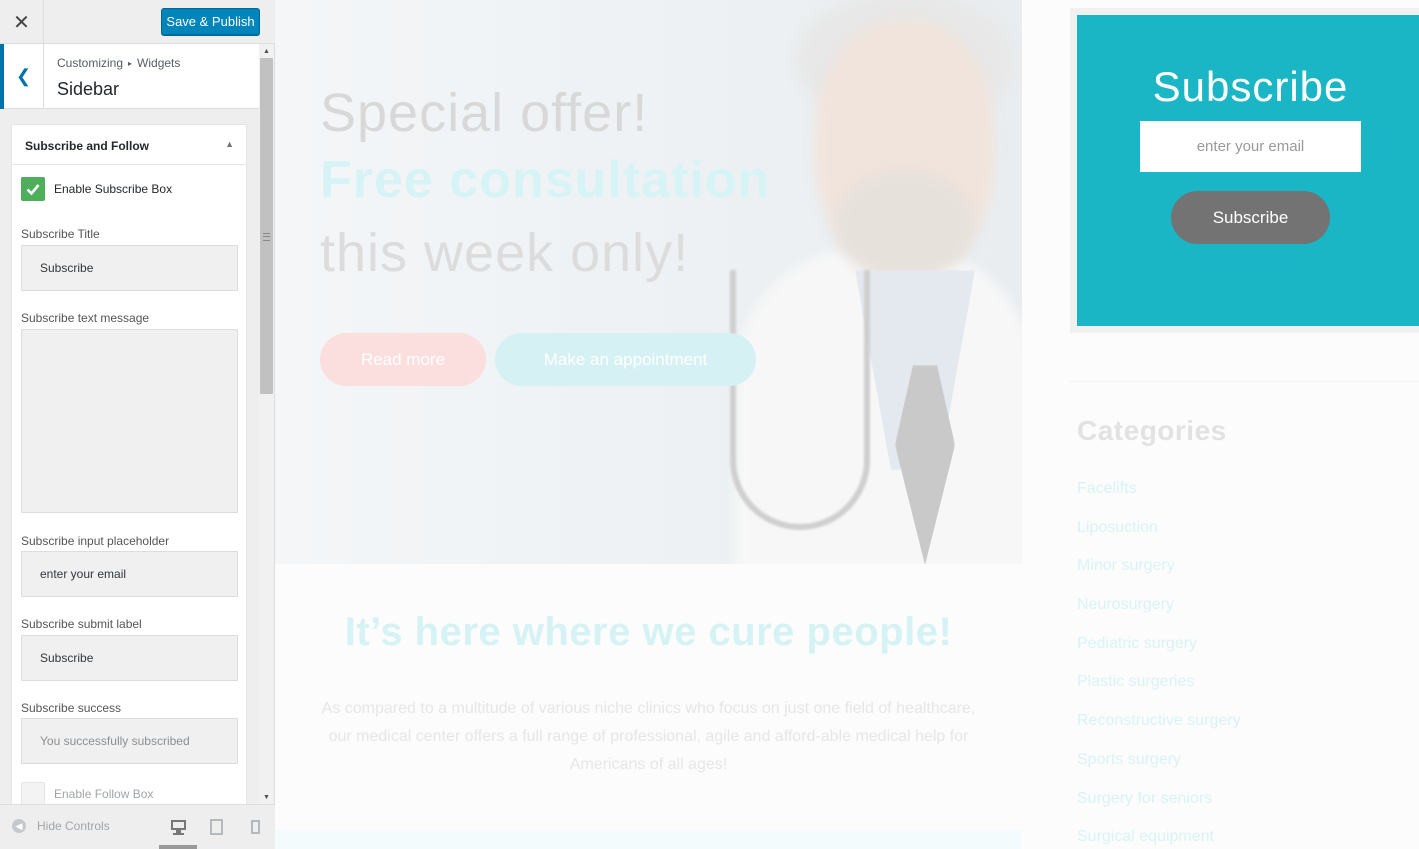 The width and height of the screenshot is (1419, 849). I want to click on subscribe-title: Subscribe, so click(1250, 86).